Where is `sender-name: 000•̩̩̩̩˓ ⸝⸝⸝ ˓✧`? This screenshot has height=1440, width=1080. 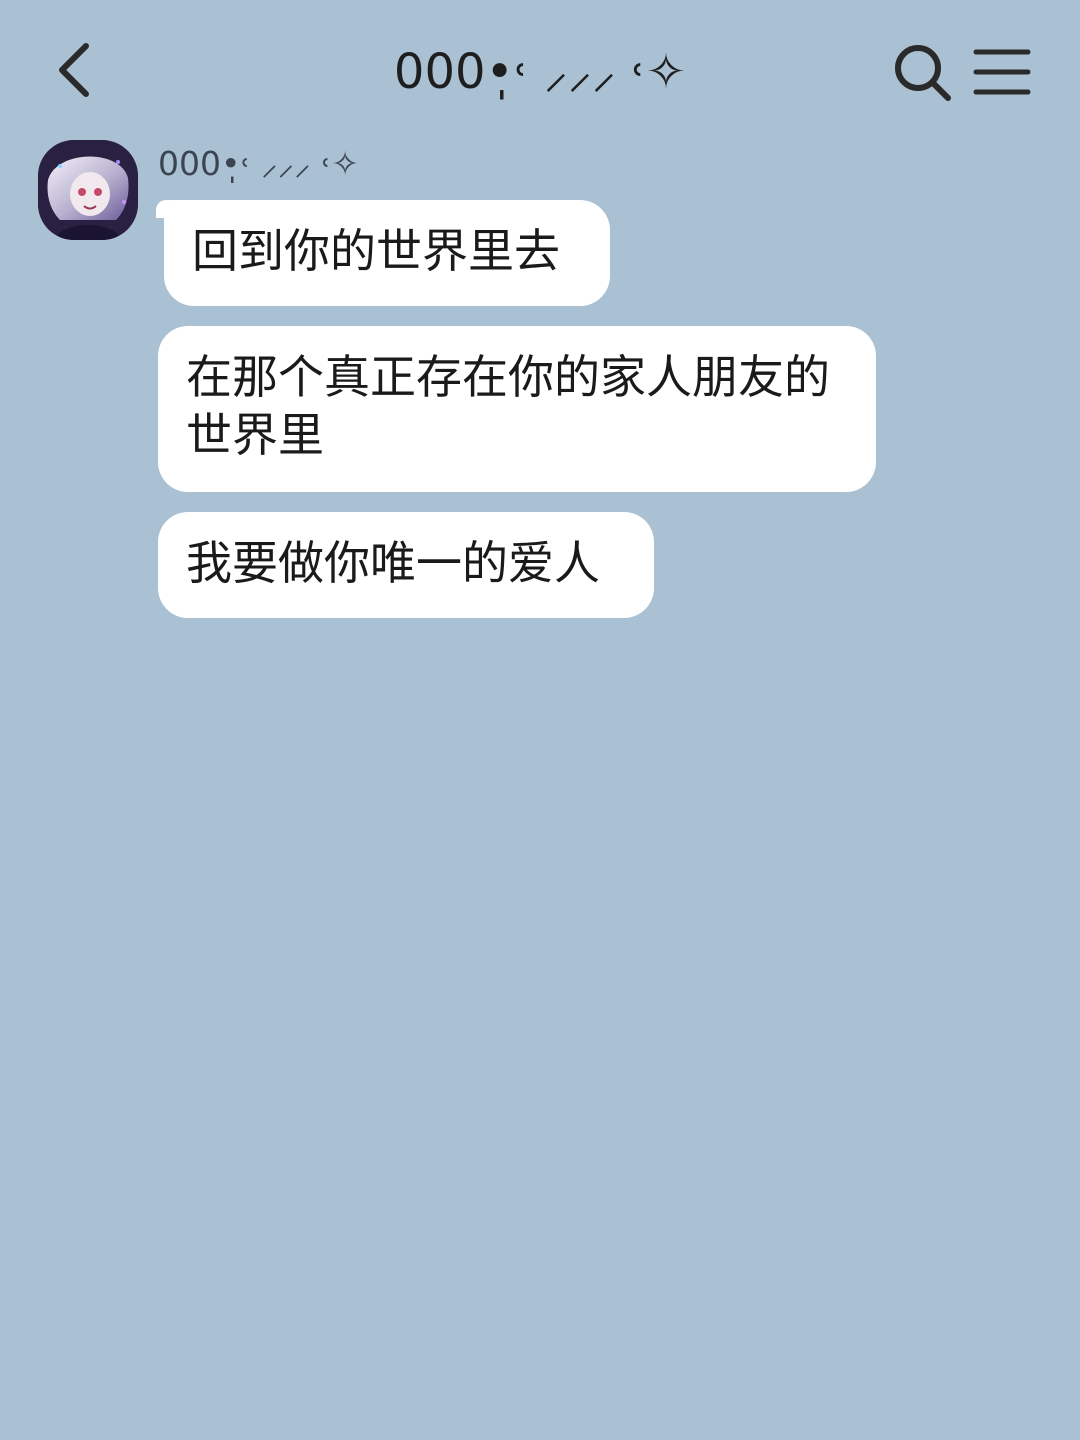
sender-name: 000•̩̩̩̩˓ ⸝⸝⸝ ˓✧ is located at coordinates (258, 163).